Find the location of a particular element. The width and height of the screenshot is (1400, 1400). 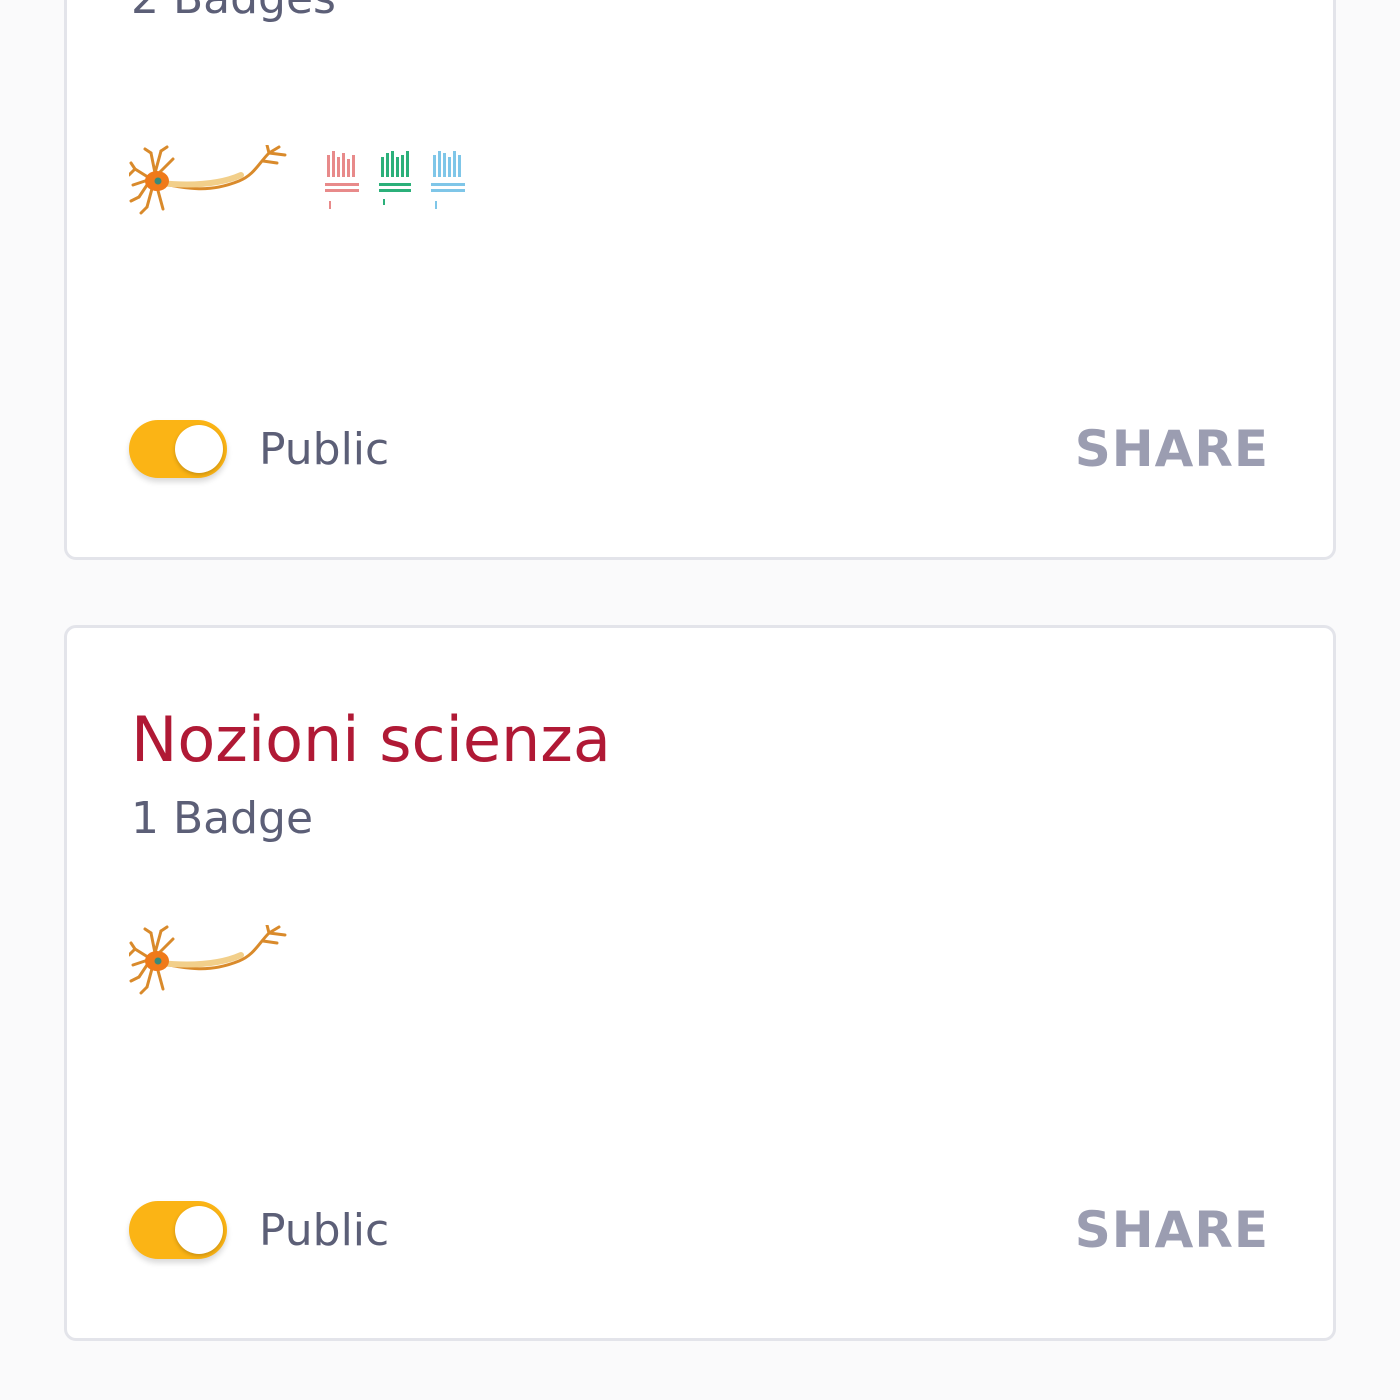

badge-count: 1 Badge is located at coordinates (222, 818).